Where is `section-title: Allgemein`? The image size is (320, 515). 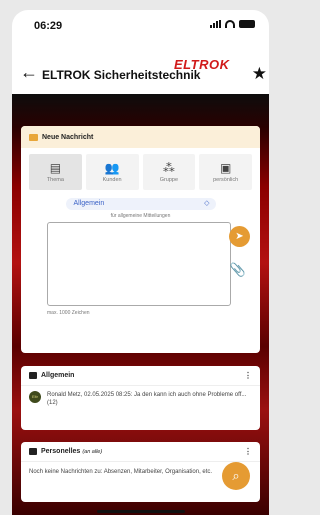 section-title: Allgemein is located at coordinates (58, 375).